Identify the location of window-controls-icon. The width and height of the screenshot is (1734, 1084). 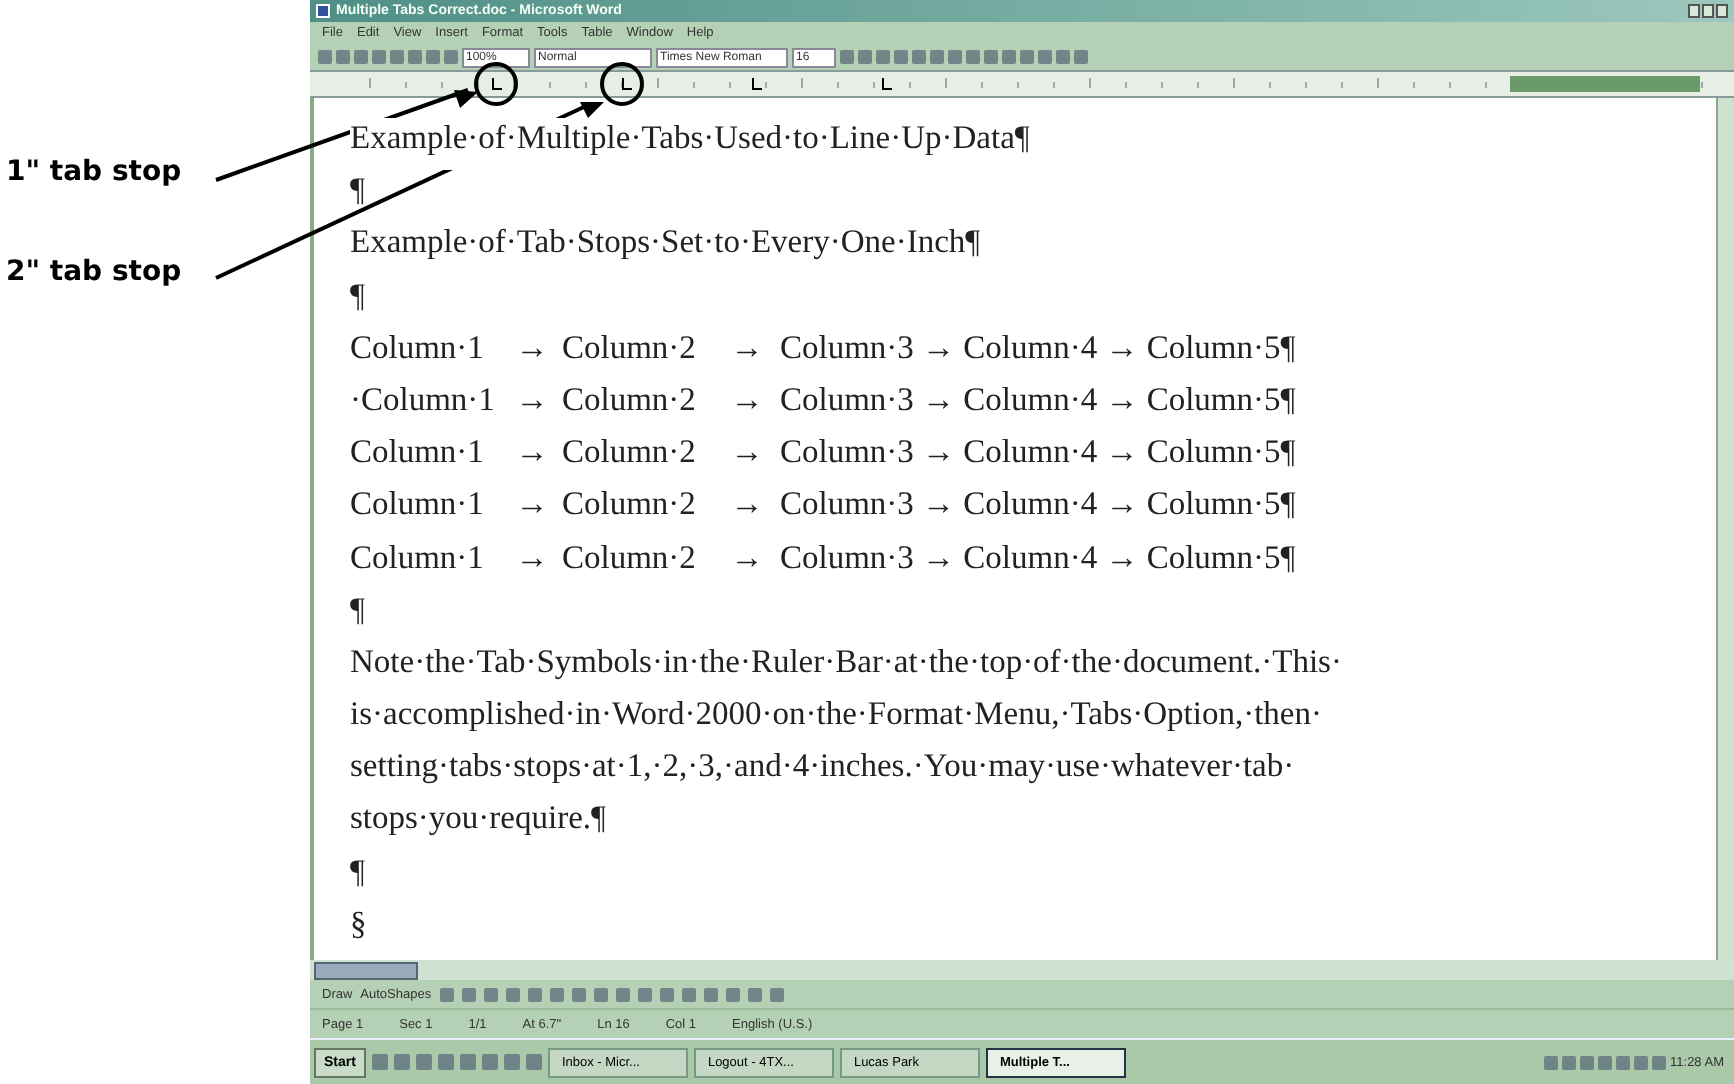
(1708, 11).